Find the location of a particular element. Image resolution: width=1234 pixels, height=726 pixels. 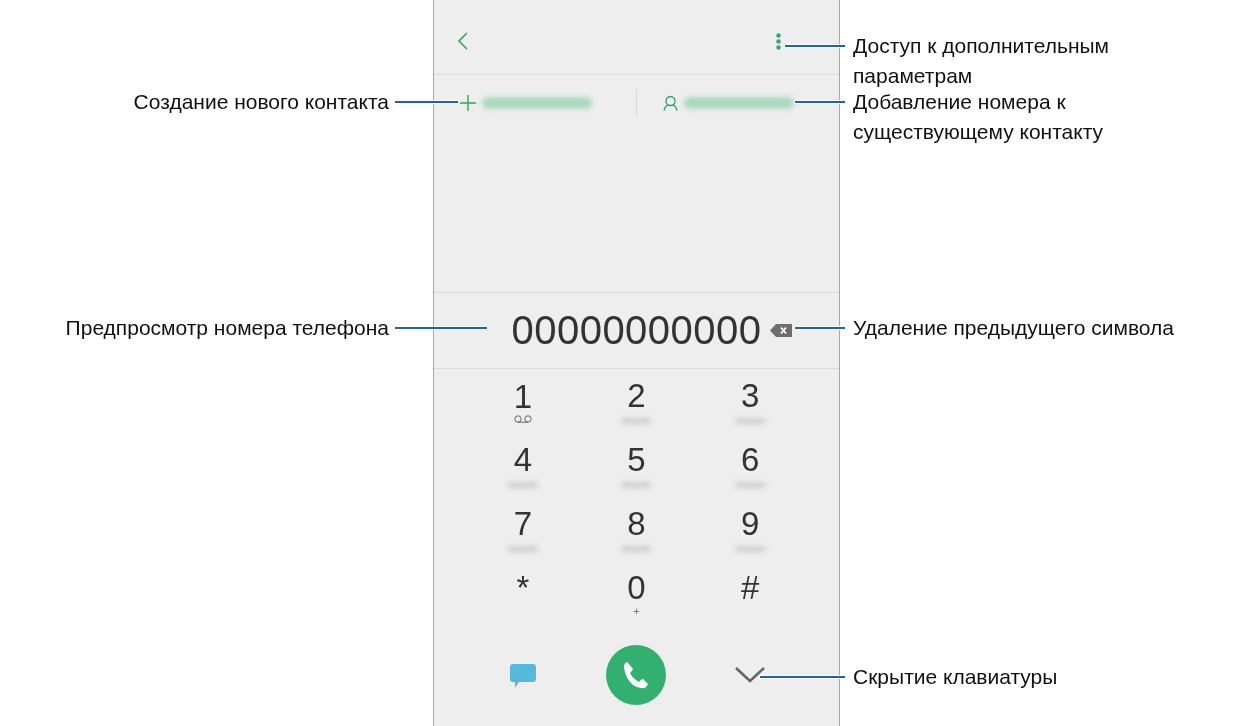

callout-label: Доступ к дополнительным параметрам is located at coordinates (981, 61).